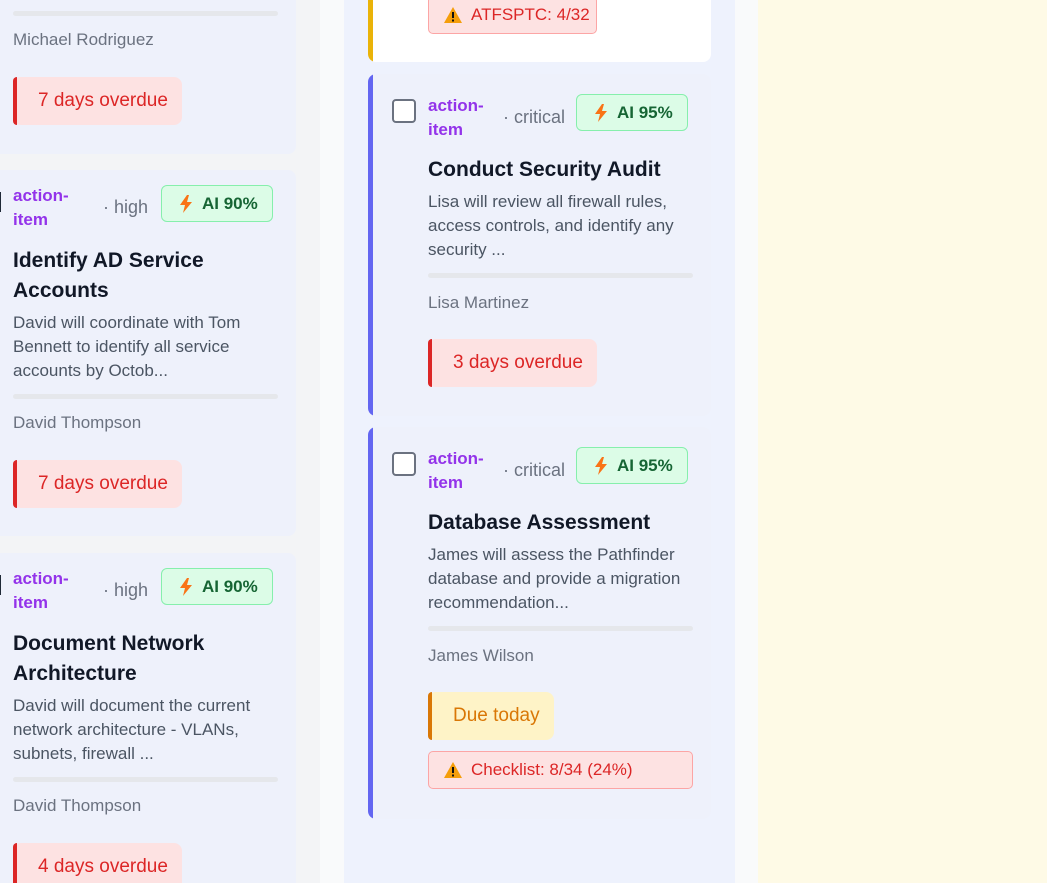 The height and width of the screenshot is (883, 1047). What do you see at coordinates (97, 863) in the screenshot?
I see `due-status-badge: 4 days overdue` at bounding box center [97, 863].